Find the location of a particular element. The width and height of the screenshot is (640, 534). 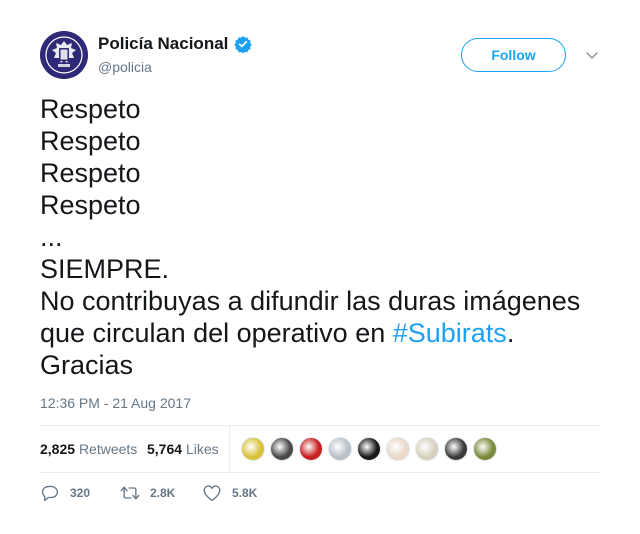

chevron-down-icon is located at coordinates (592, 55).